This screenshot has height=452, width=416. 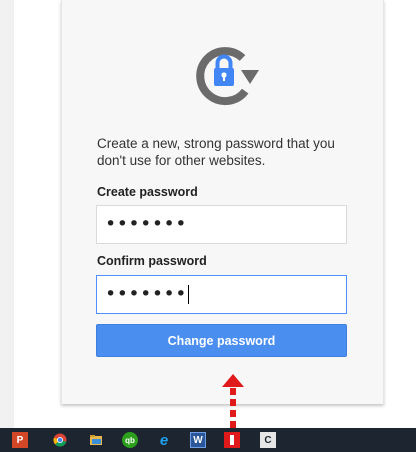 What do you see at coordinates (233, 408) in the screenshot?
I see `red-arrow-line` at bounding box center [233, 408].